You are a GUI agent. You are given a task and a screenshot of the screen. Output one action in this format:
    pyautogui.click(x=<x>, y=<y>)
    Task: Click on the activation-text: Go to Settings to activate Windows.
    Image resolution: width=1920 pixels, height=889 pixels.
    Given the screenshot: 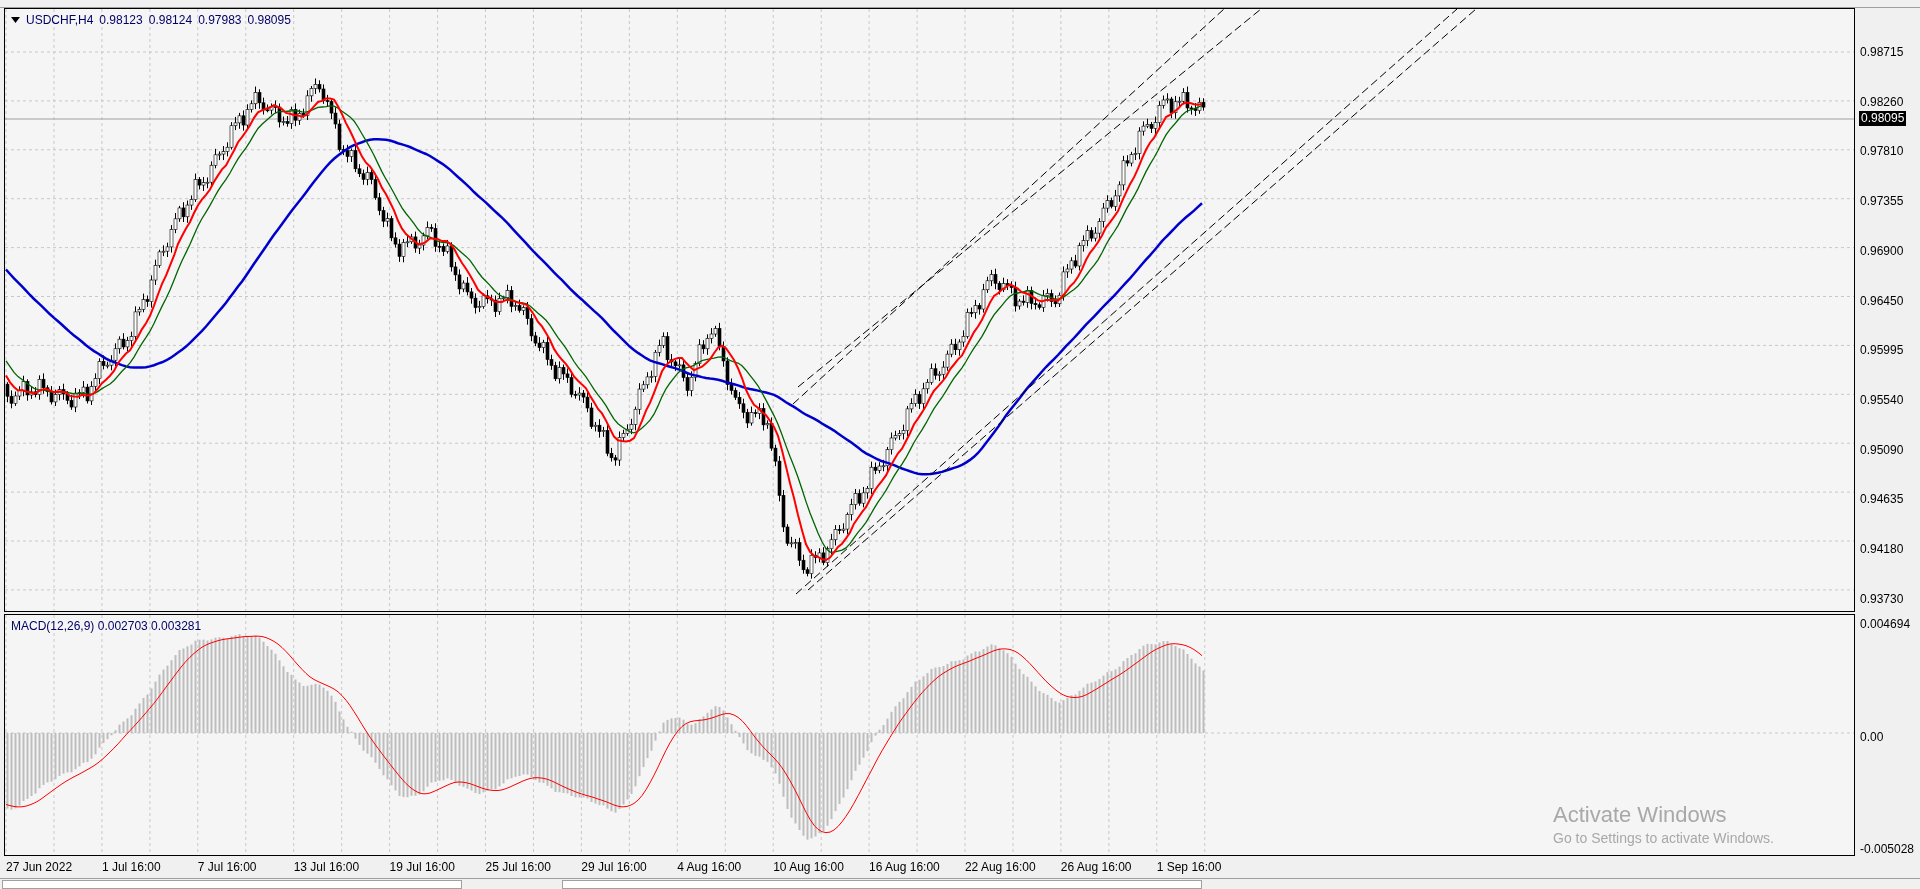 What is the action you would take?
    pyautogui.click(x=1663, y=838)
    